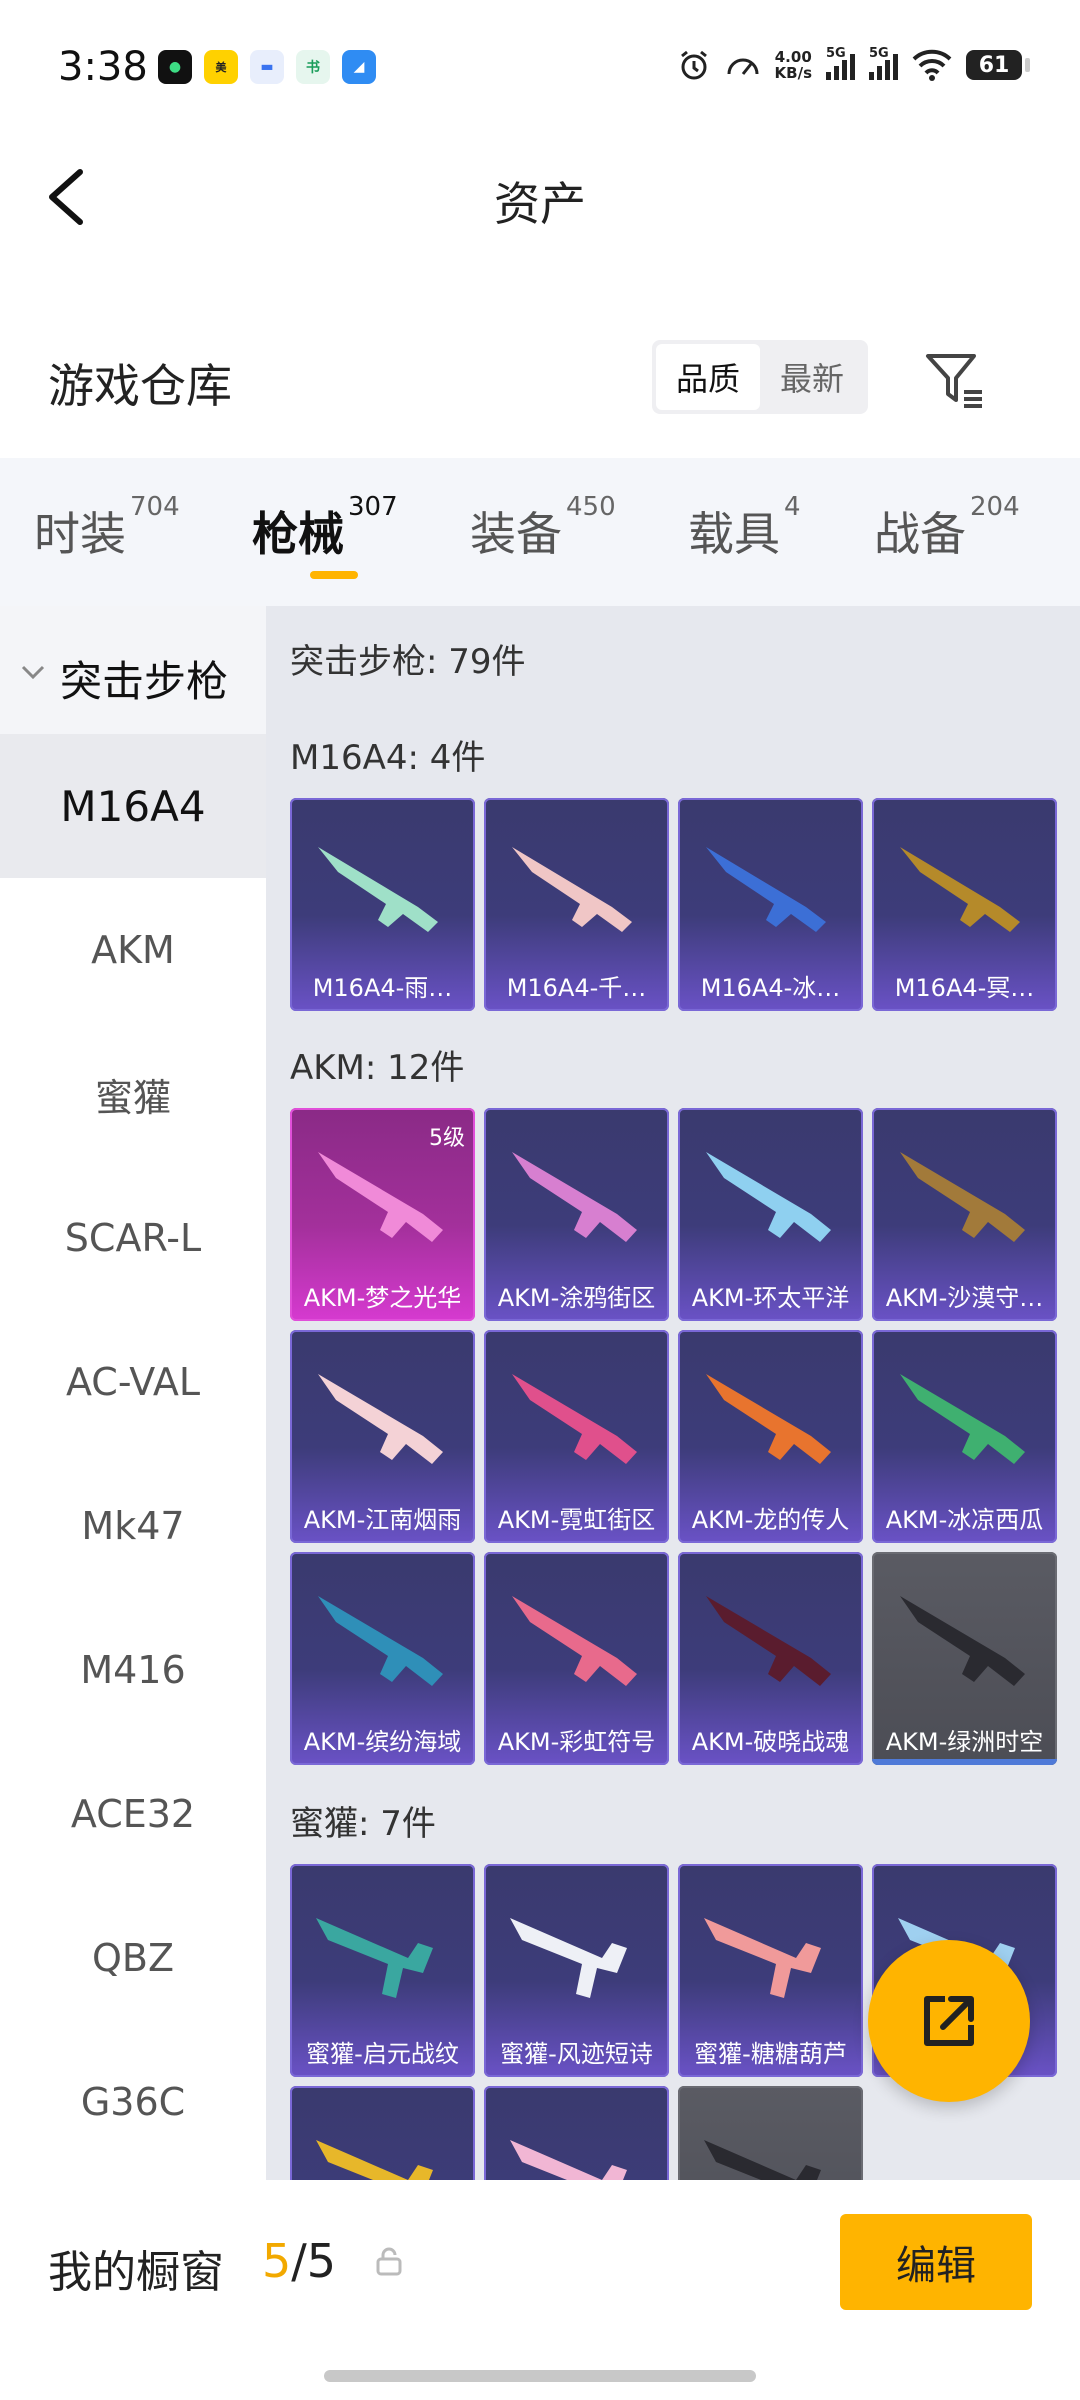  I want to click on message-icon: ▬, so click(267, 67).